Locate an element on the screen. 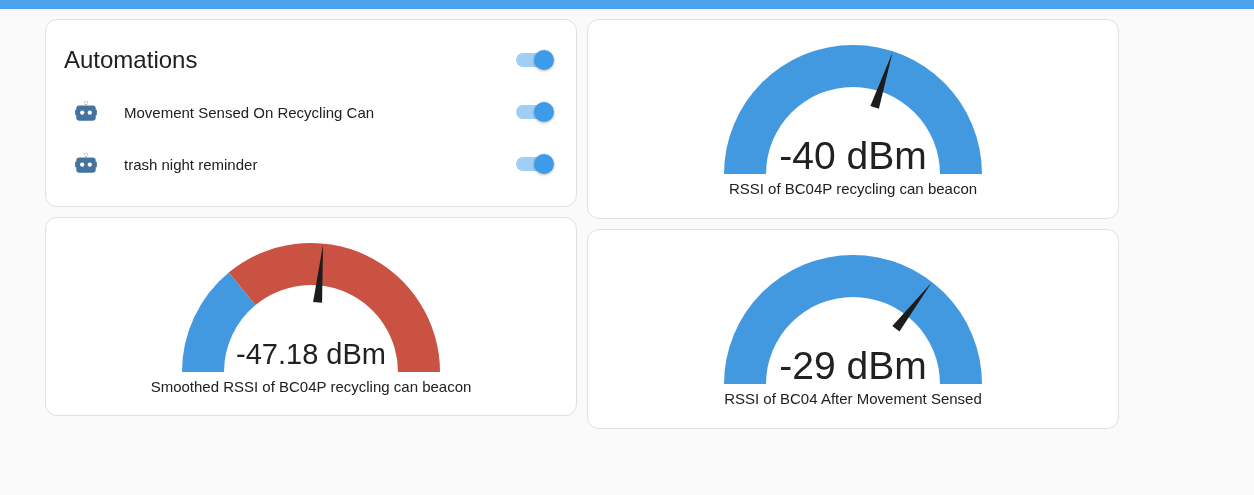 This screenshot has height=495, width=1254. gauge-value: -29 dBm is located at coordinates (853, 366).